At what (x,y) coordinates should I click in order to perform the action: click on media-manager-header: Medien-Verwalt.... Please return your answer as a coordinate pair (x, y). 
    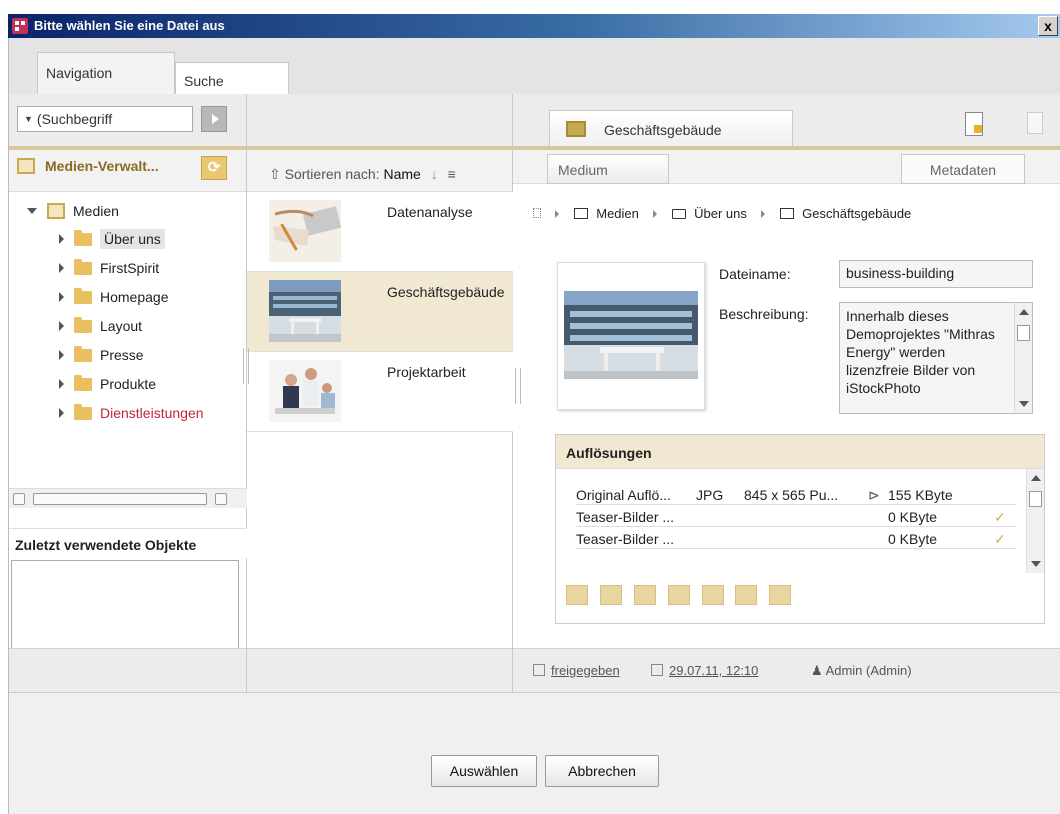
    Looking at the image, I should click on (88, 166).